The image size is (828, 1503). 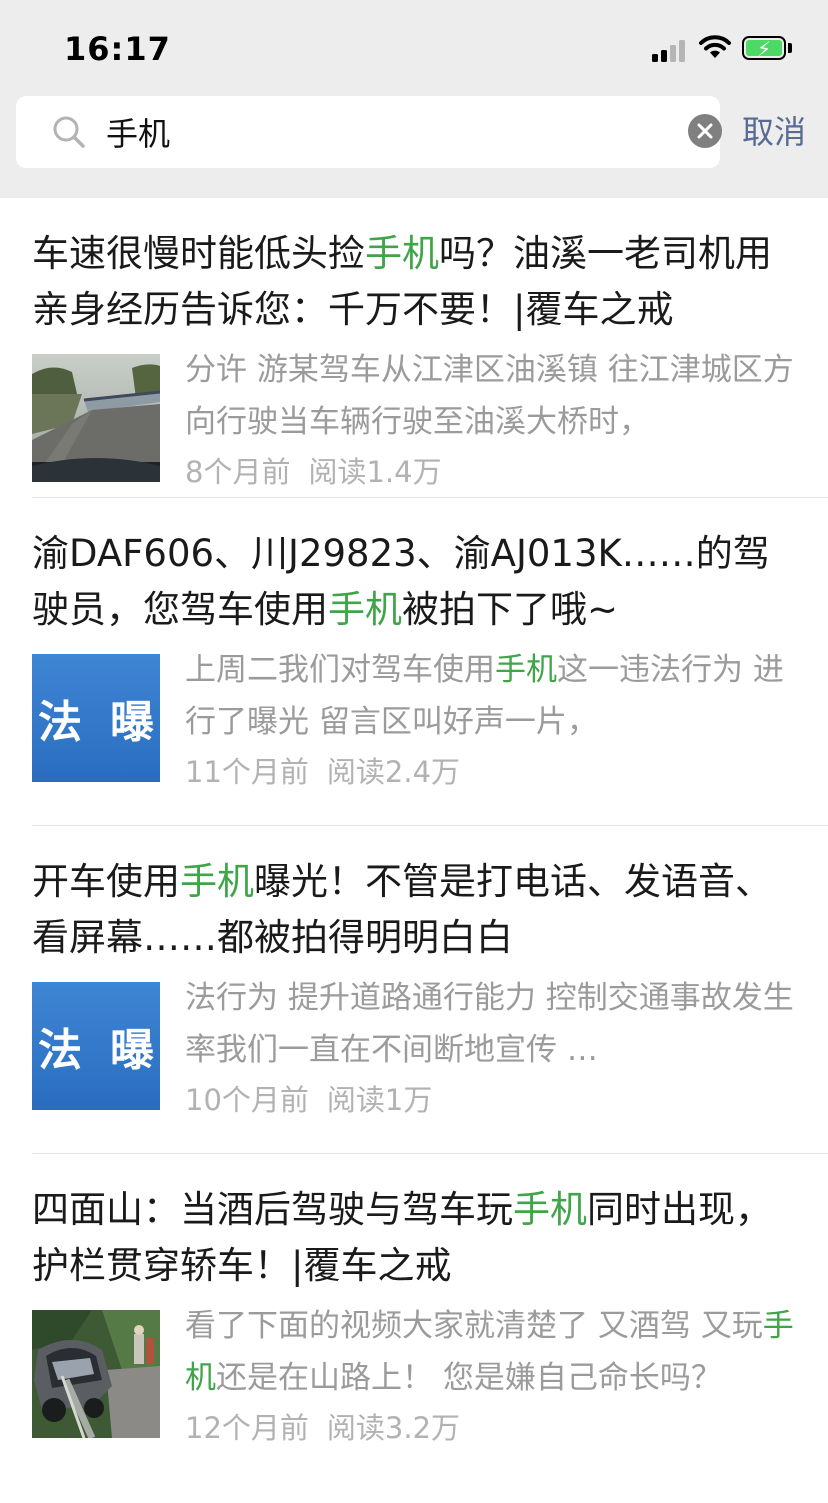 I want to click on result-reads: 阅读1.4万, so click(x=375, y=472).